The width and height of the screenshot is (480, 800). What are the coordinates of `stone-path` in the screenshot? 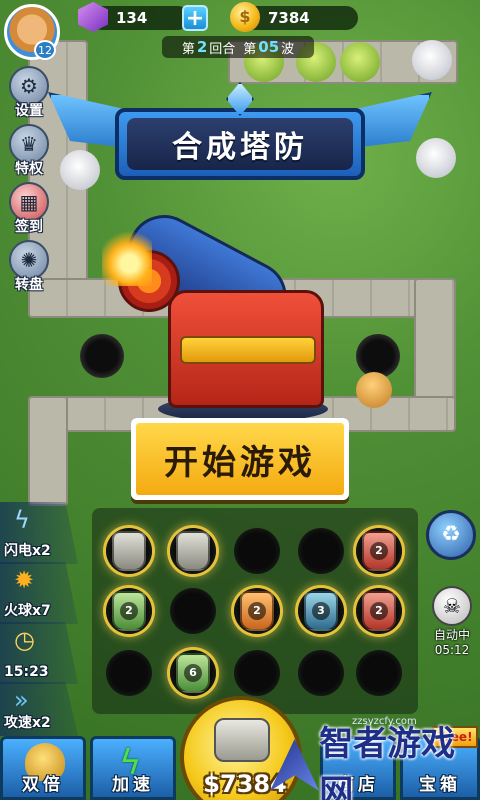 It's located at (48, 451).